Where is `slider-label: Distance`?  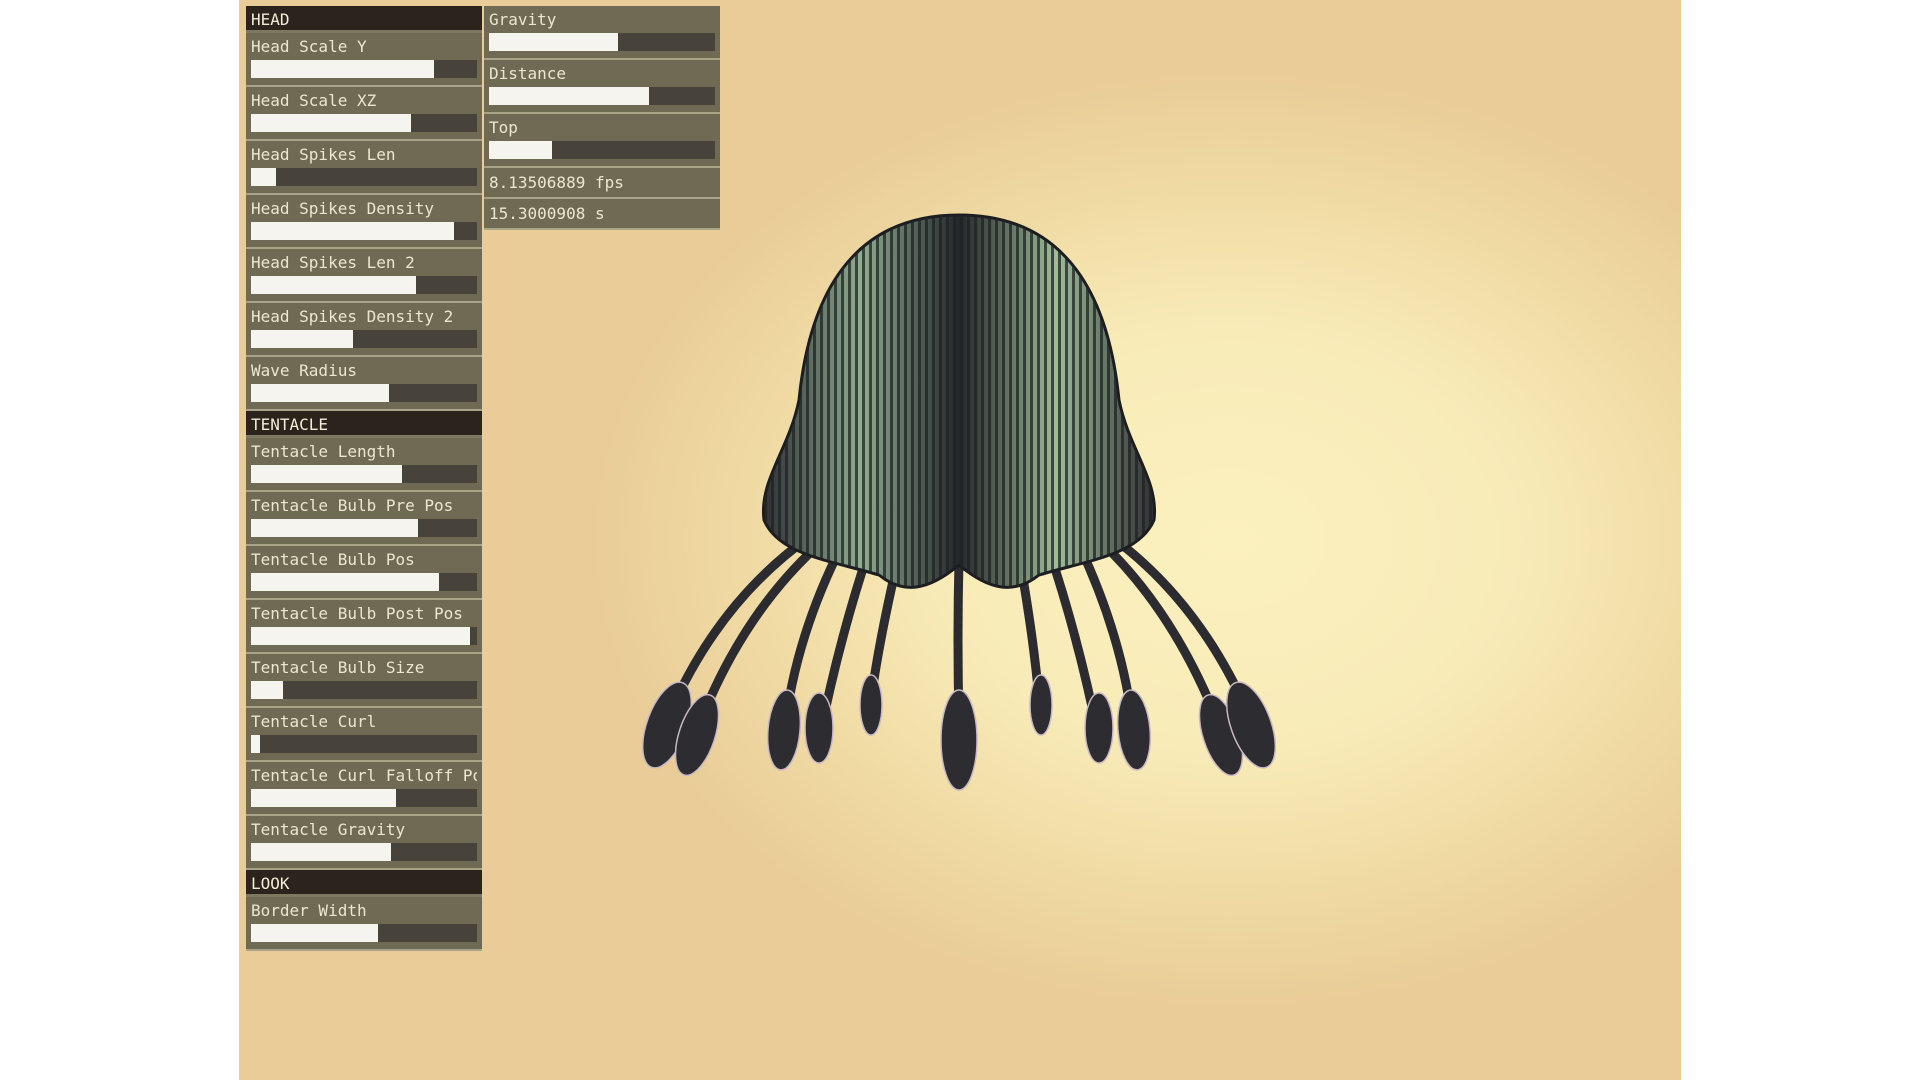 slider-label: Distance is located at coordinates (528, 73).